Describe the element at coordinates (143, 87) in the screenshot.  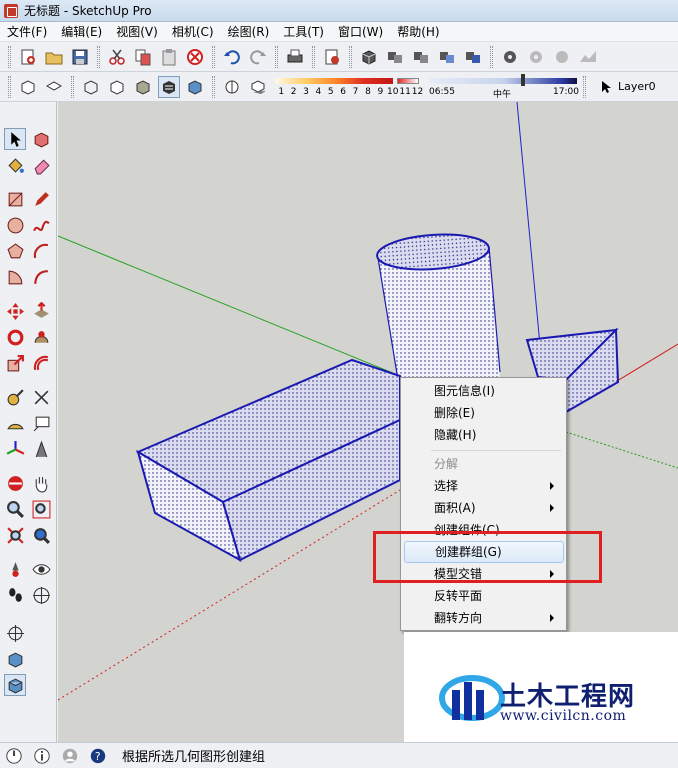
I see `shaded-button` at that location.